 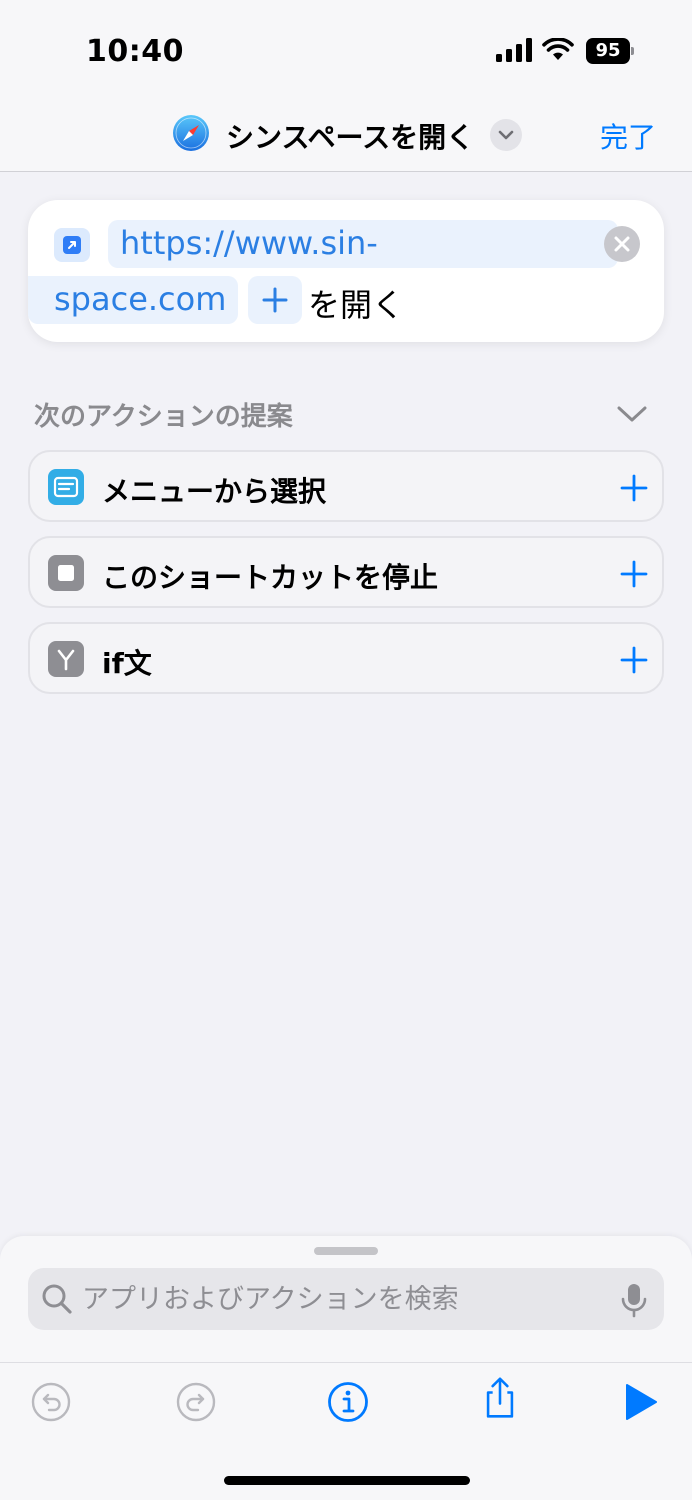 What do you see at coordinates (634, 1300) in the screenshot?
I see `microphone-icon` at bounding box center [634, 1300].